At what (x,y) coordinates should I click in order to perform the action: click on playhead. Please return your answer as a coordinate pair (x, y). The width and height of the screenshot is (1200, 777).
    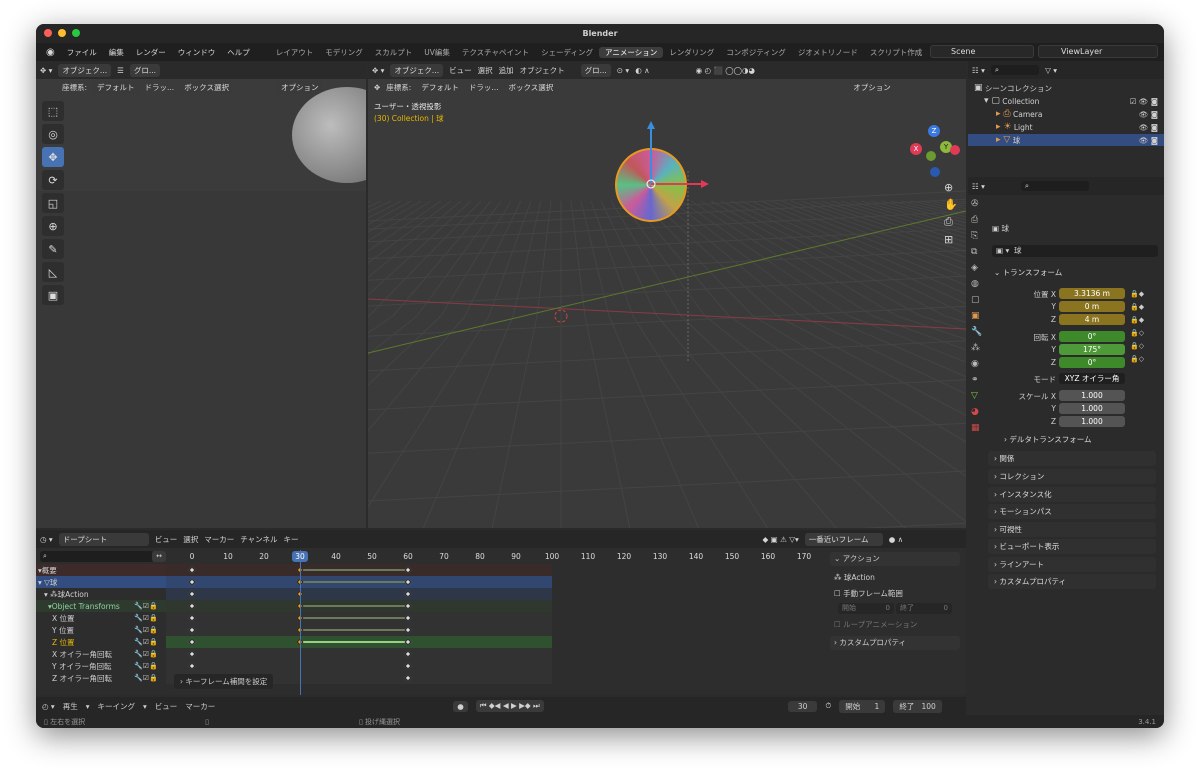
    Looking at the image, I should click on (300, 622).